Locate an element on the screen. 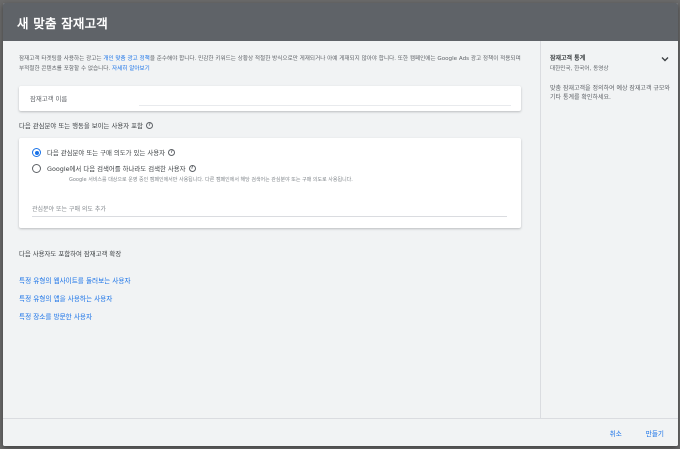 Image resolution: width=680 pixels, height=449 pixels. radio-option-searches-label: Google에서 다음 검색어를 하나라도 검색한 사용자 is located at coordinates (116, 169).